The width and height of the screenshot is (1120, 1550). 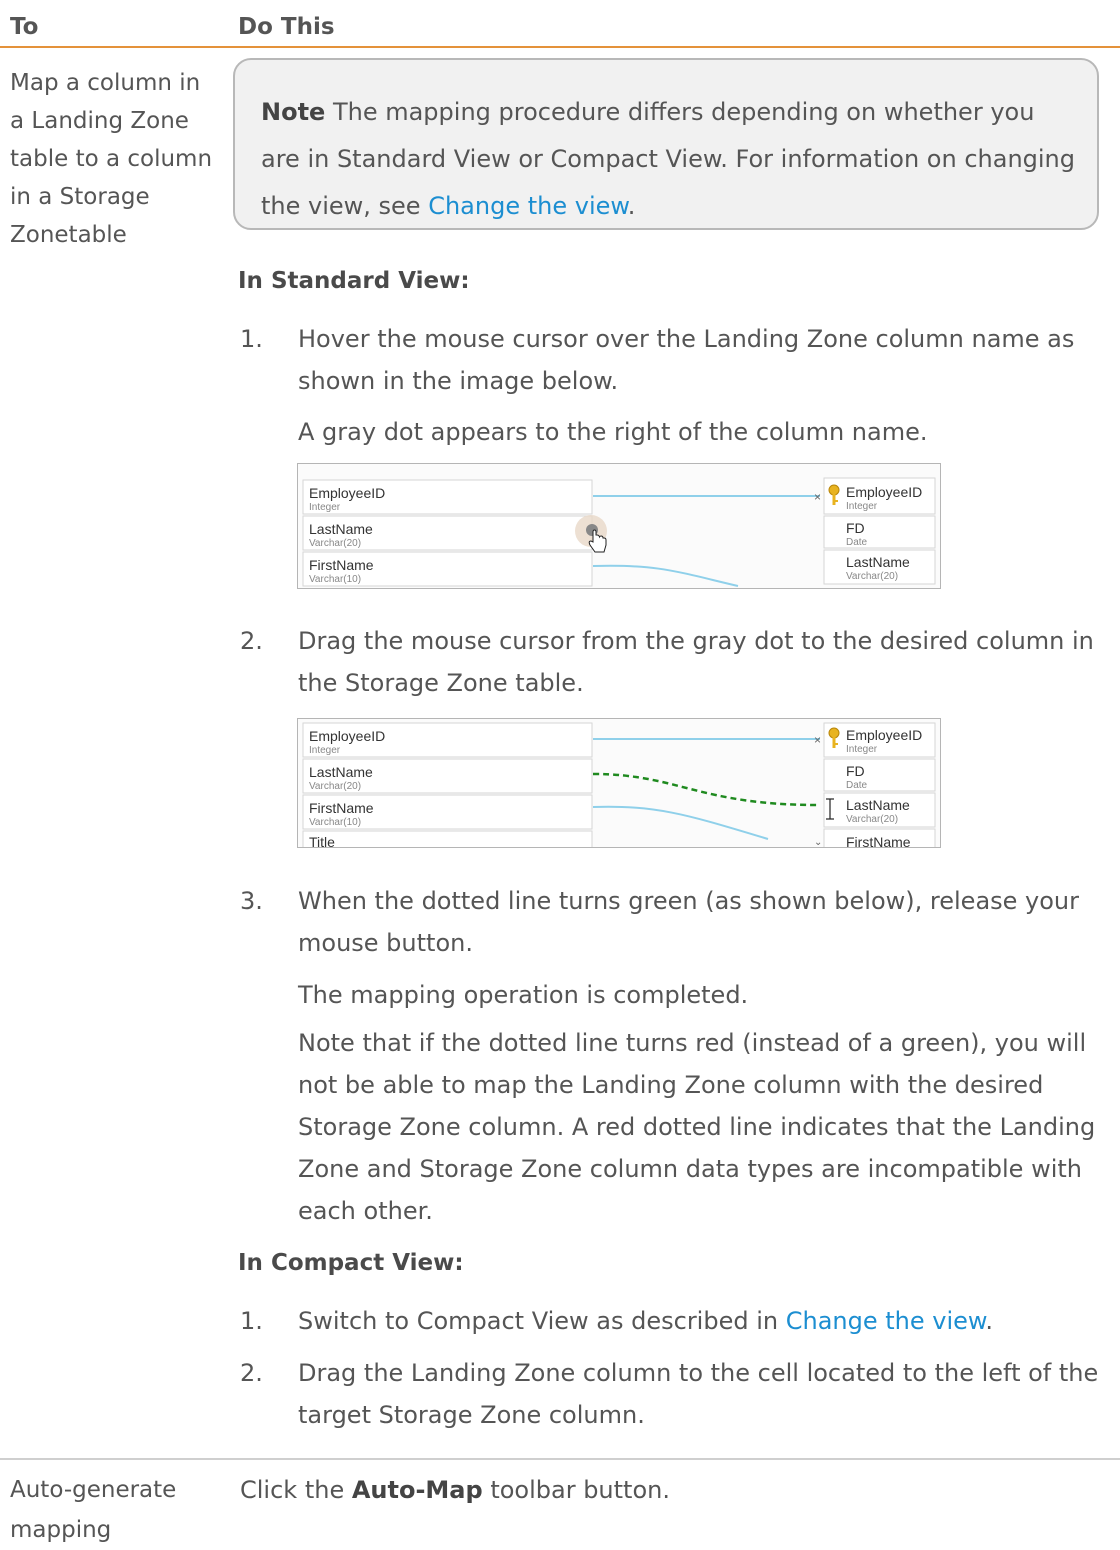 What do you see at coordinates (24, 27) in the screenshot?
I see `column-header-to: To` at bounding box center [24, 27].